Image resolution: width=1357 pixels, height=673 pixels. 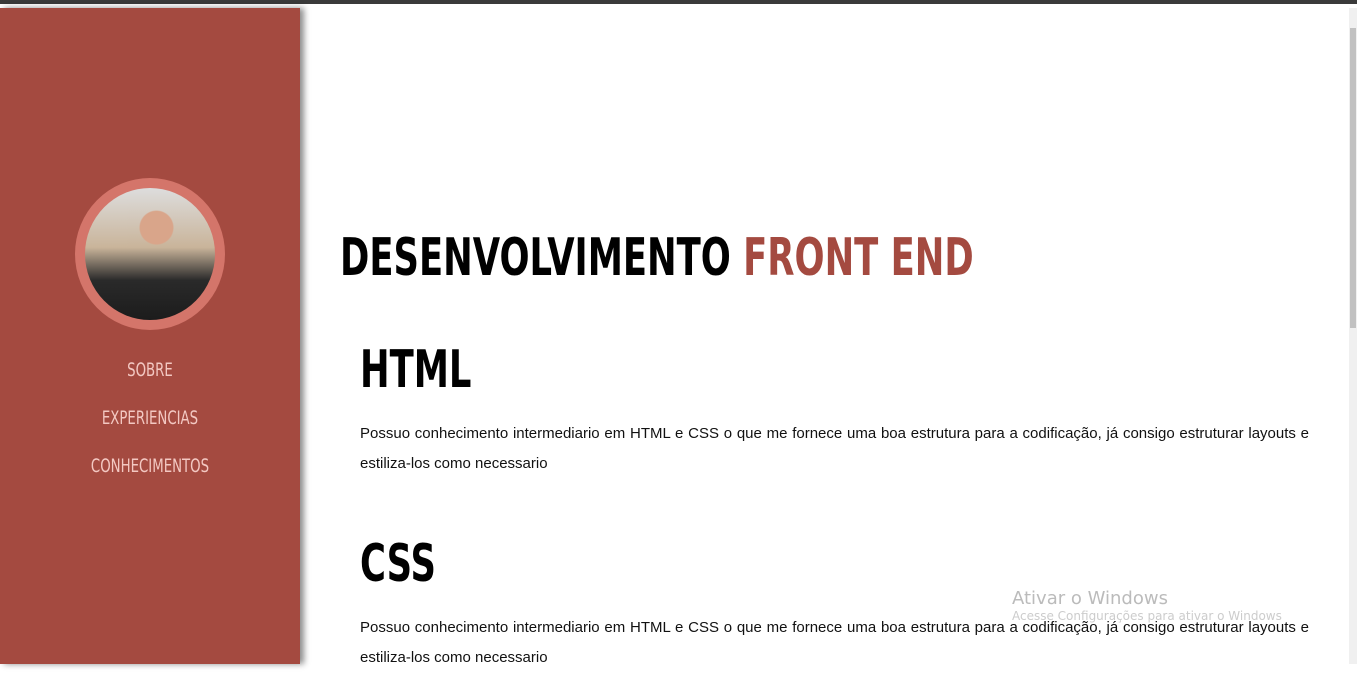 I want to click on page-title: DESENVOLVIMENTO FRONT END, so click(x=657, y=258).